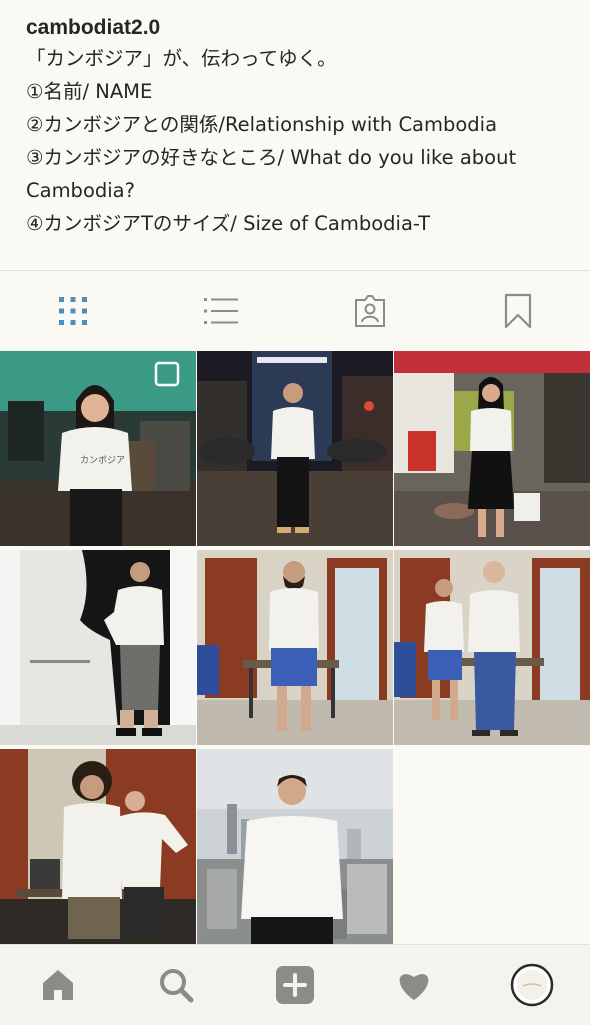 The image size is (590, 1025). I want to click on heart-icon, so click(414, 987).